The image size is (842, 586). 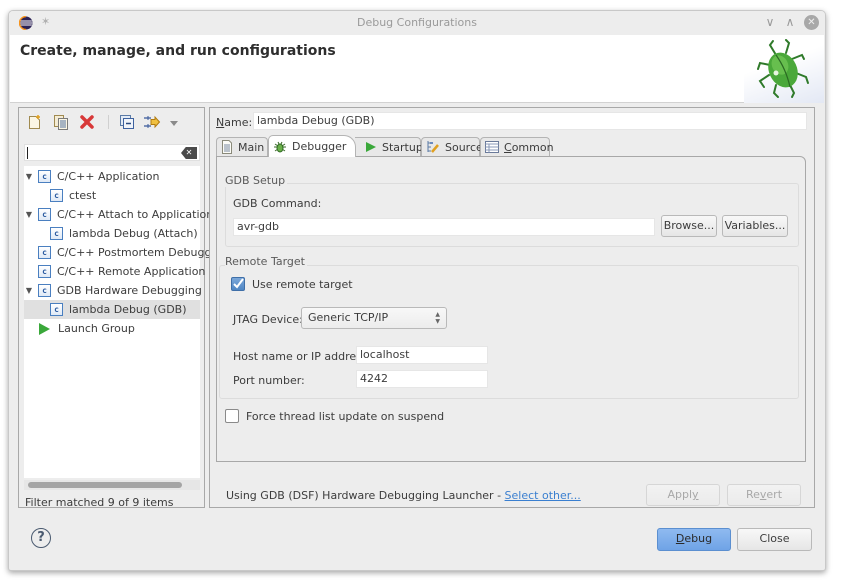 I want to click on dropdown-arrow-icon, so click(x=174, y=123).